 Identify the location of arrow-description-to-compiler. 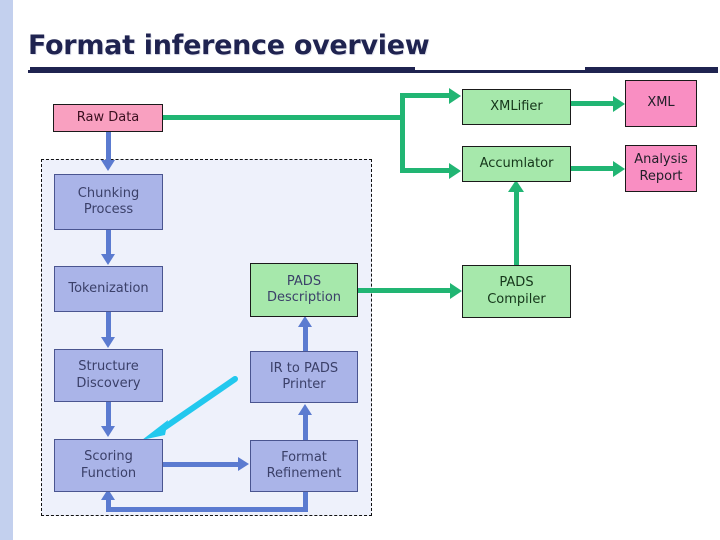
(406, 290).